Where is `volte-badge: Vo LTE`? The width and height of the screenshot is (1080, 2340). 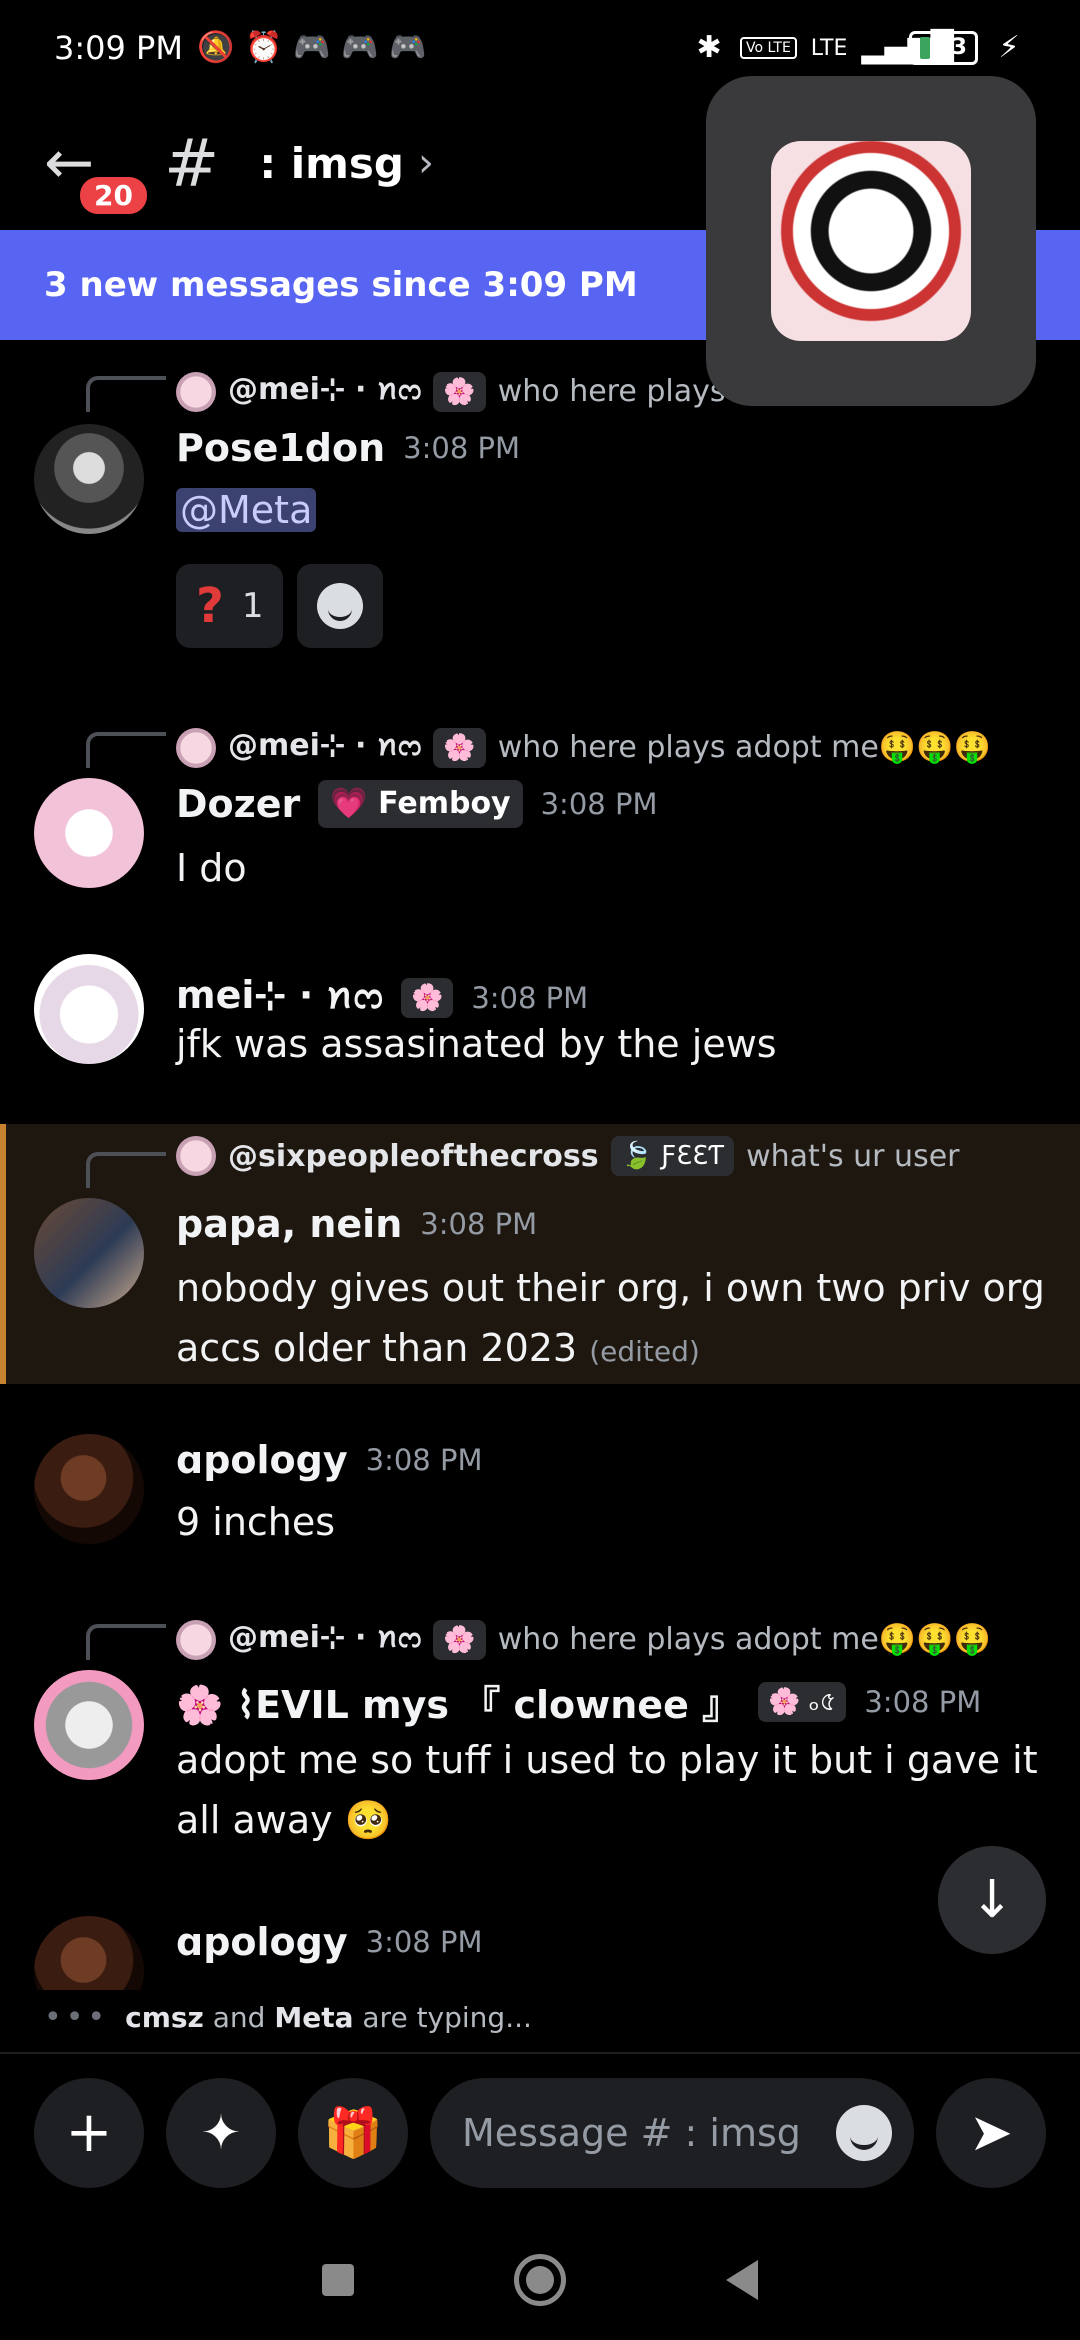
volte-badge: Vo LTE is located at coordinates (768, 48).